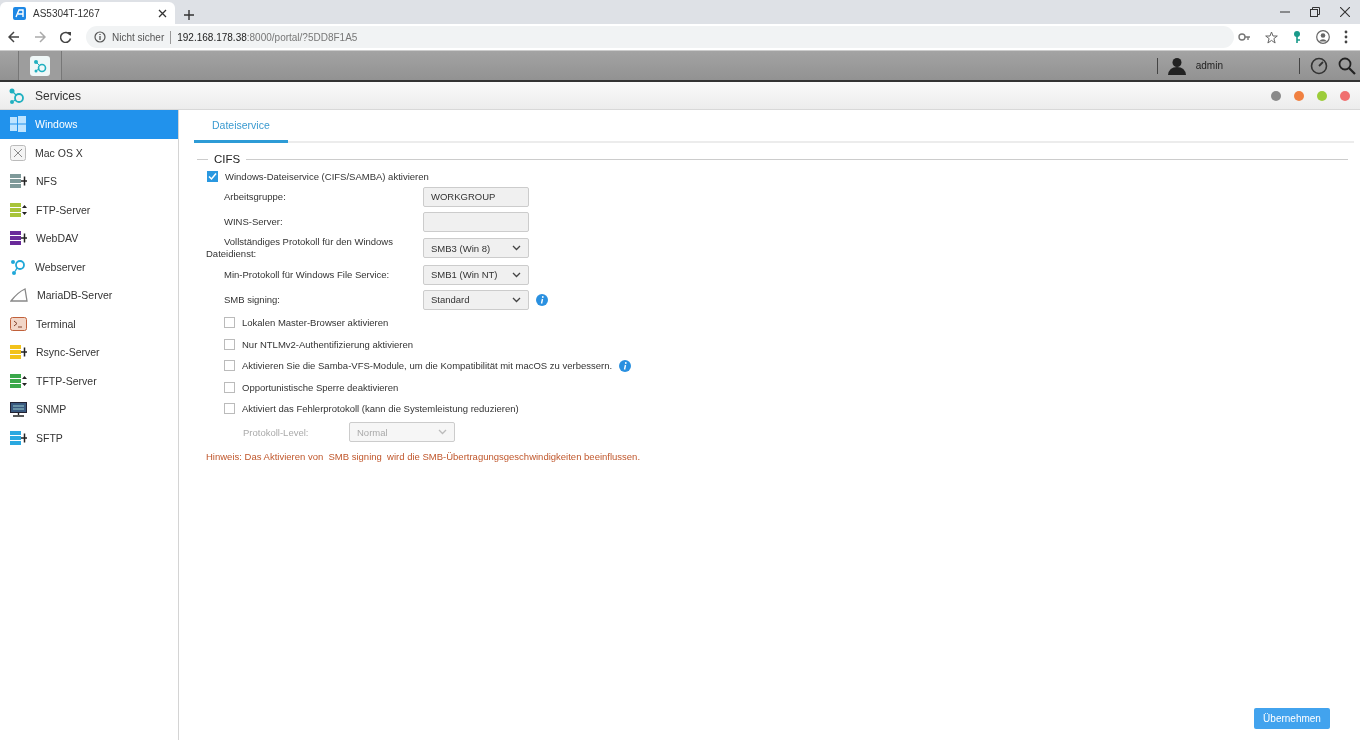  What do you see at coordinates (327, 176) in the screenshot?
I see `checkbox-label: Windows-Dateiservice (CIFS/SAMBA) aktivieren` at bounding box center [327, 176].